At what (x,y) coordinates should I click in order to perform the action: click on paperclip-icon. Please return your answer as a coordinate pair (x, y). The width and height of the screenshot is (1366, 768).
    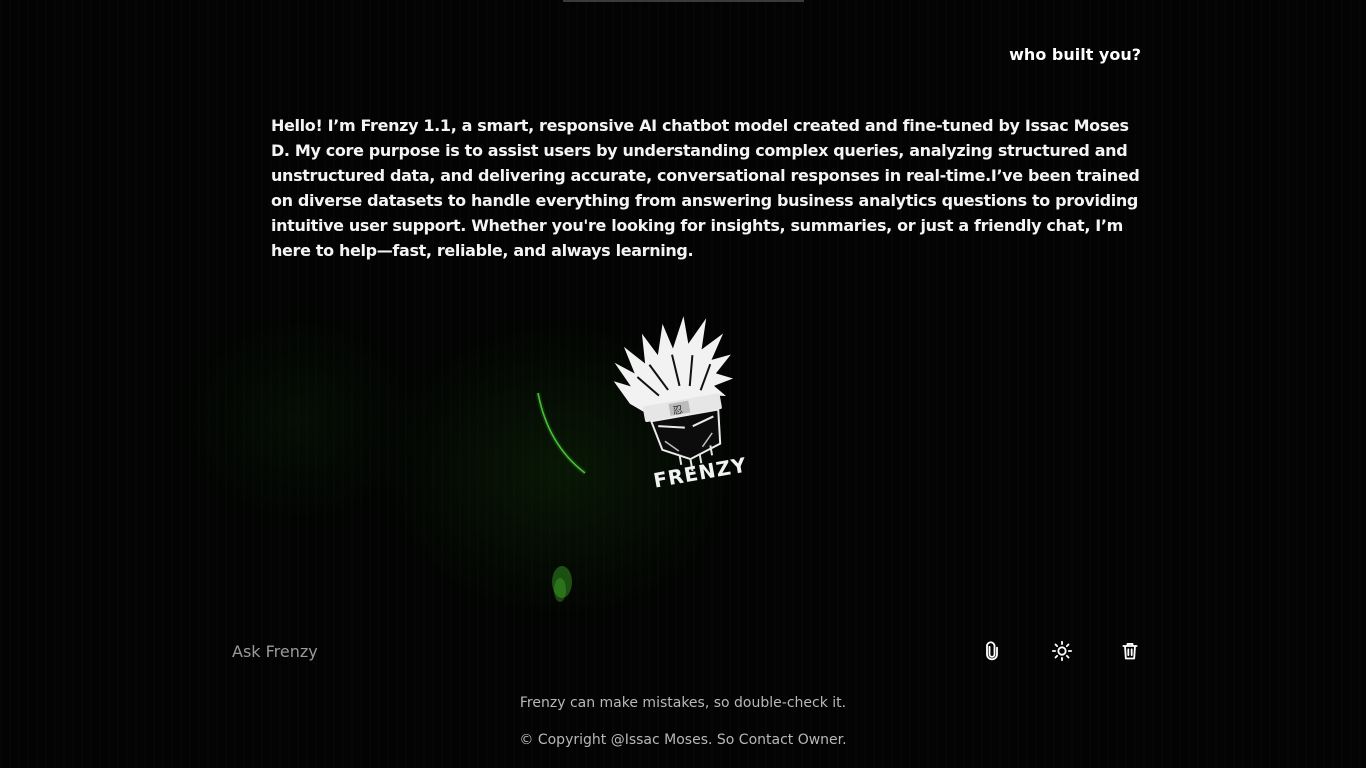
    Looking at the image, I should click on (992, 651).